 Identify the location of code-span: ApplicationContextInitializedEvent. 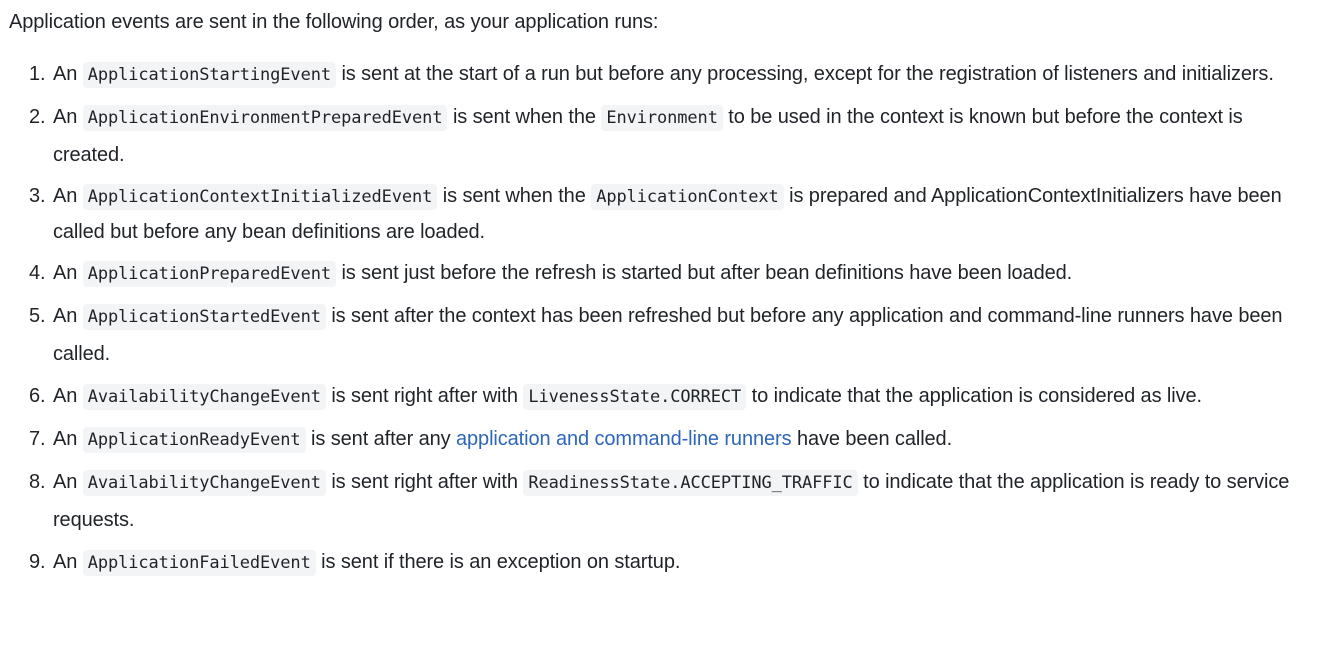
(260, 197).